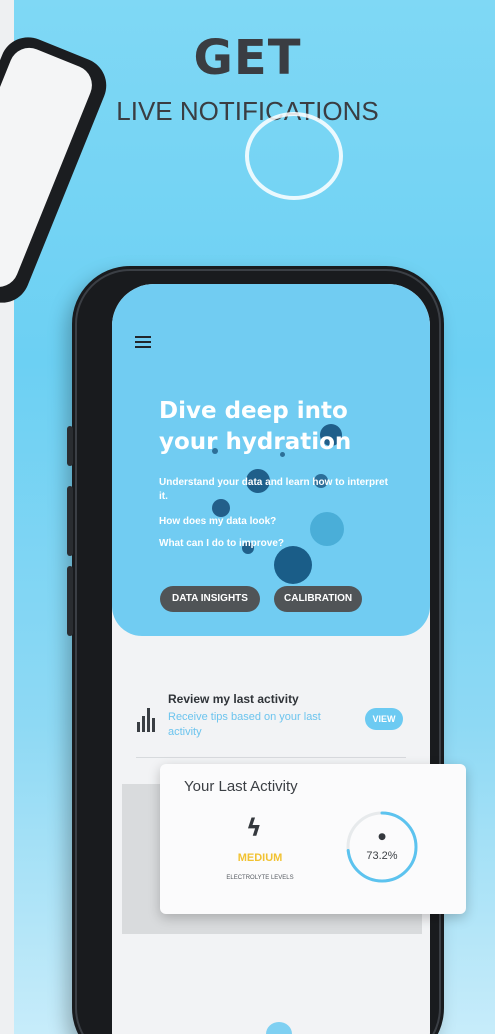 This screenshot has width=495, height=1034. What do you see at coordinates (70, 601) in the screenshot?
I see `phone-volume-down` at bounding box center [70, 601].